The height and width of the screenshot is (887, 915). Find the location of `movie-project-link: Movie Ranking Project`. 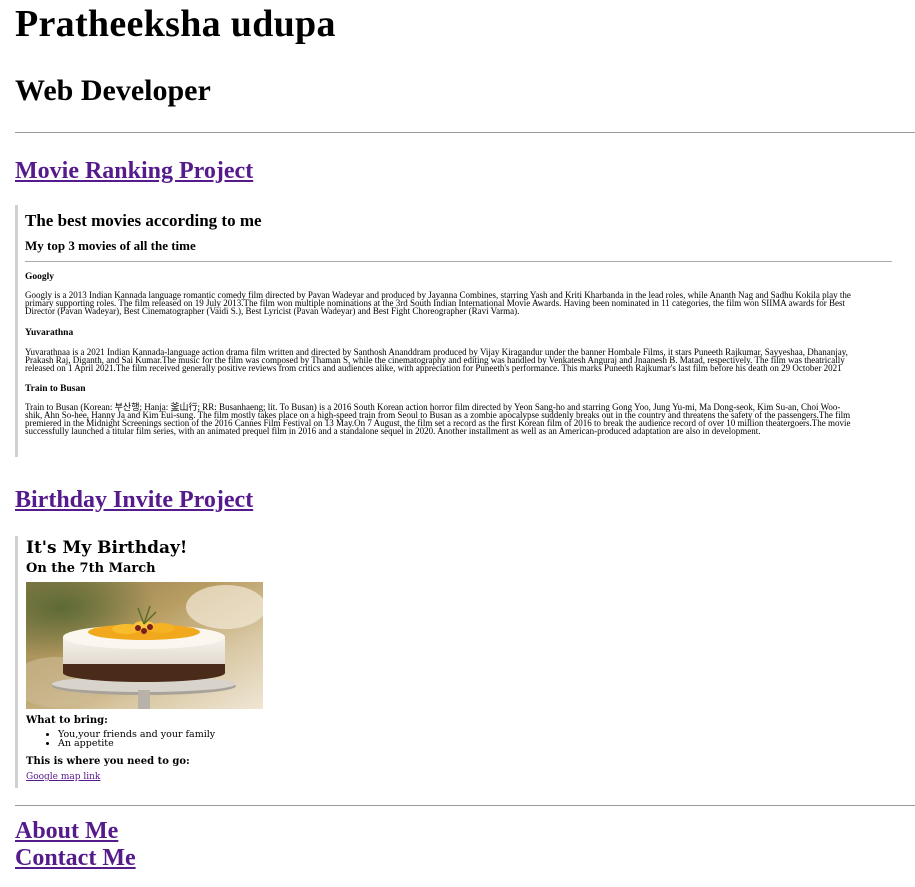

movie-project-link: Movie Ranking Project is located at coordinates (134, 171).